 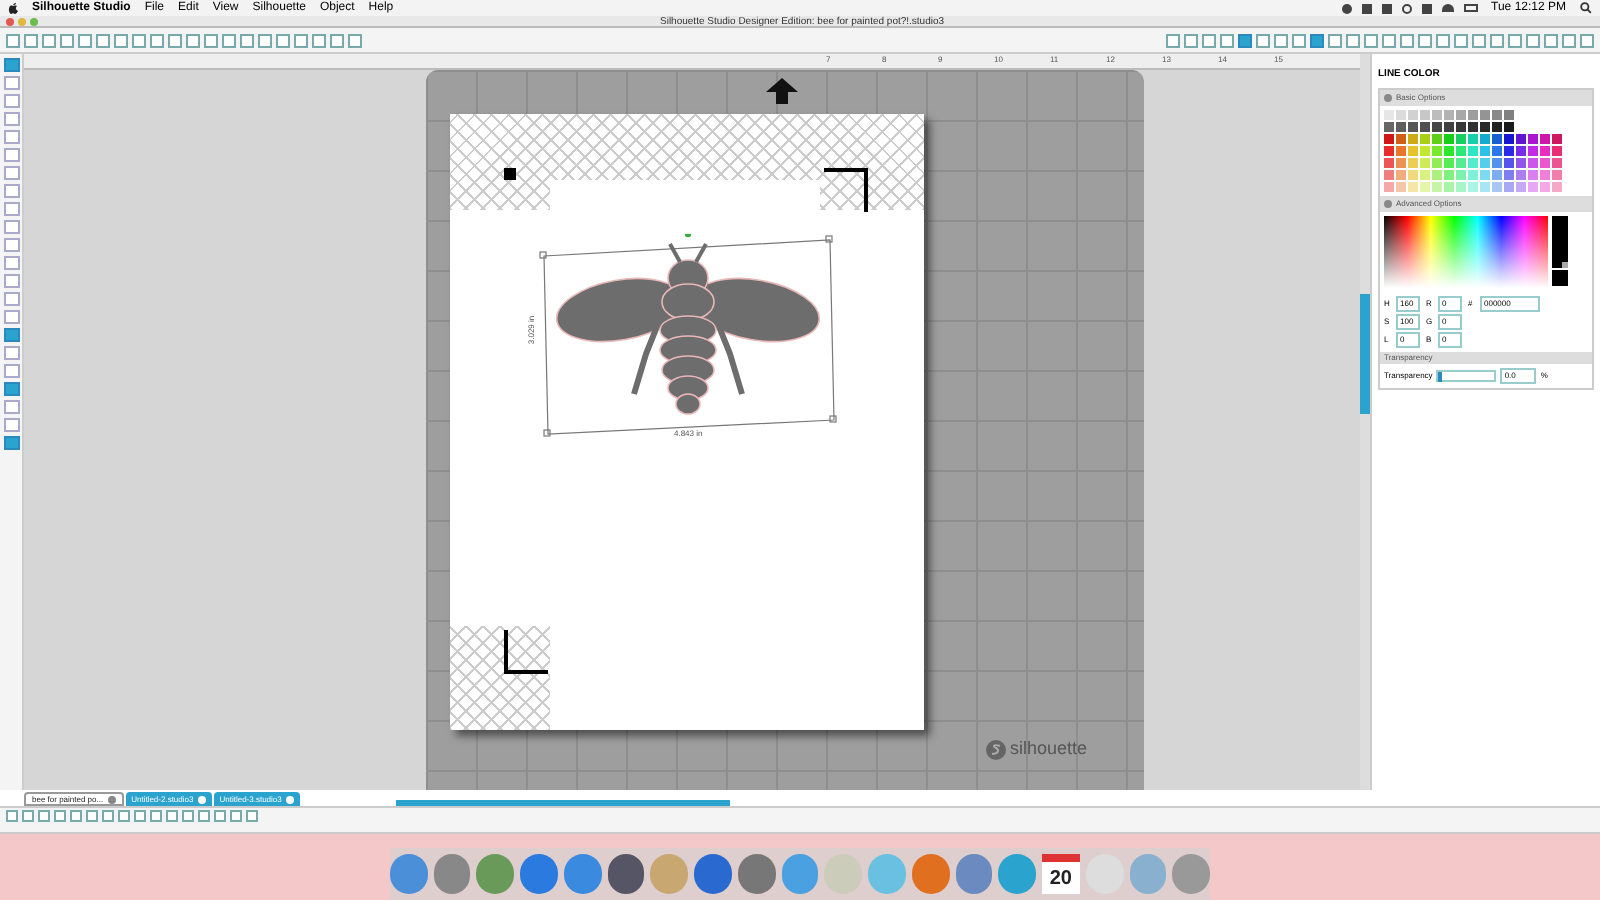 What do you see at coordinates (10, 21) in the screenshot?
I see `close-button` at bounding box center [10, 21].